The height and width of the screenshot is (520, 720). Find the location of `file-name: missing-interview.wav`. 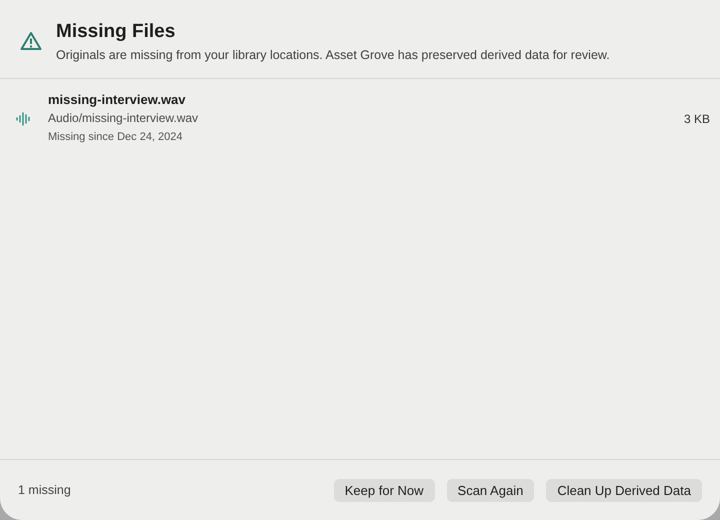

file-name: missing-interview.wav is located at coordinates (117, 100).